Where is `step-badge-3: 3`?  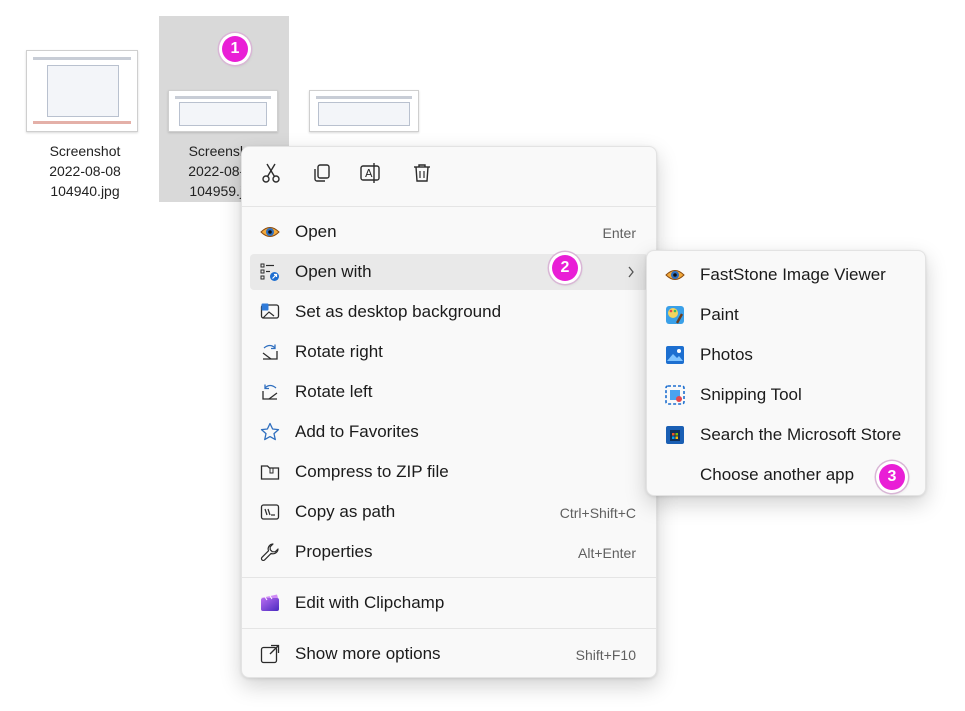
step-badge-3: 3 is located at coordinates (892, 477).